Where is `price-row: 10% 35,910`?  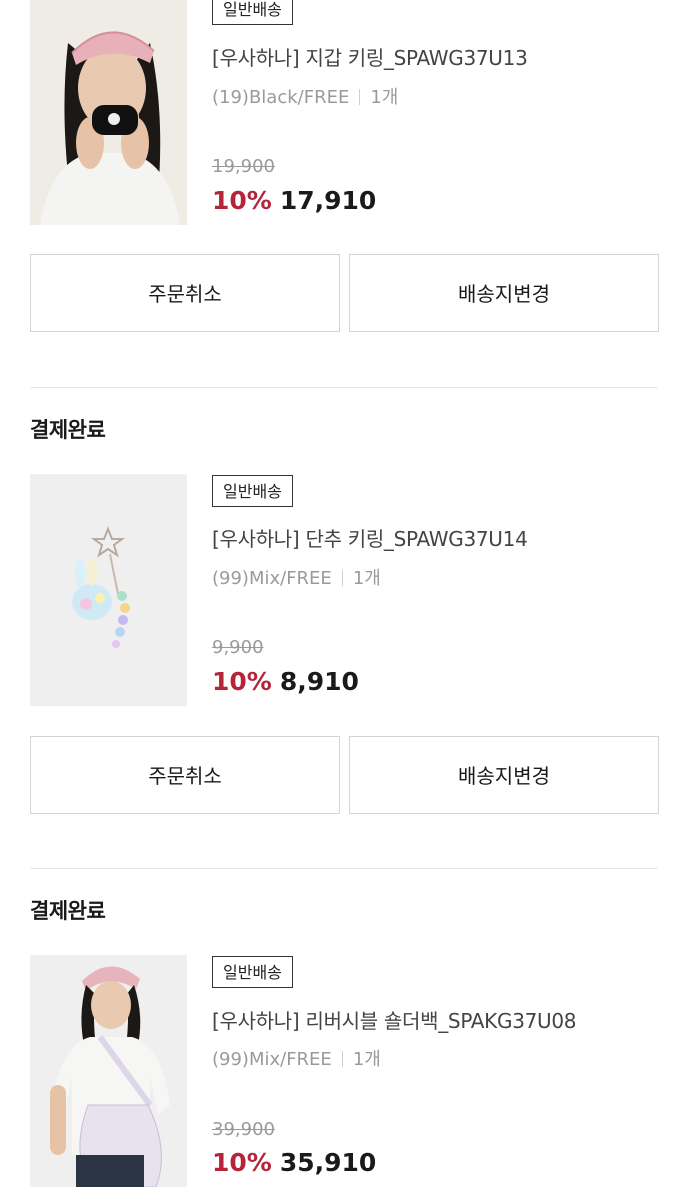 price-row: 10% 35,910 is located at coordinates (294, 1162).